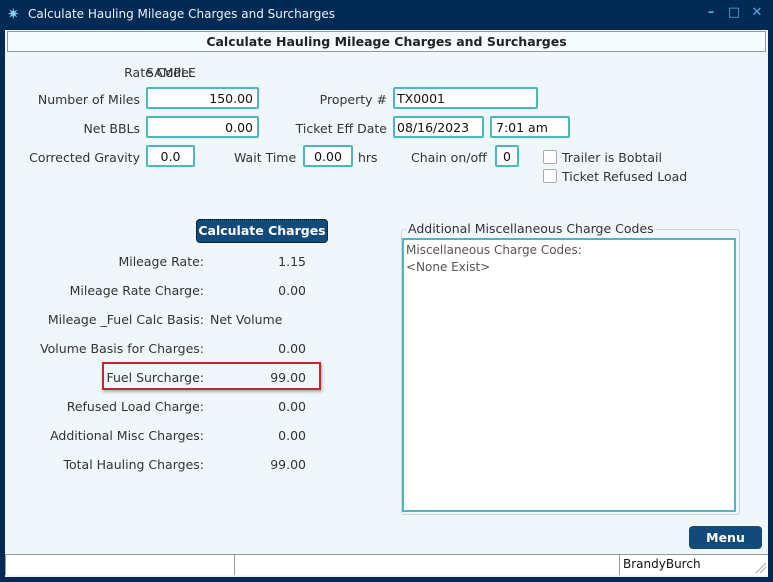 The width and height of the screenshot is (773, 582). I want to click on close-button: ✕, so click(757, 13).